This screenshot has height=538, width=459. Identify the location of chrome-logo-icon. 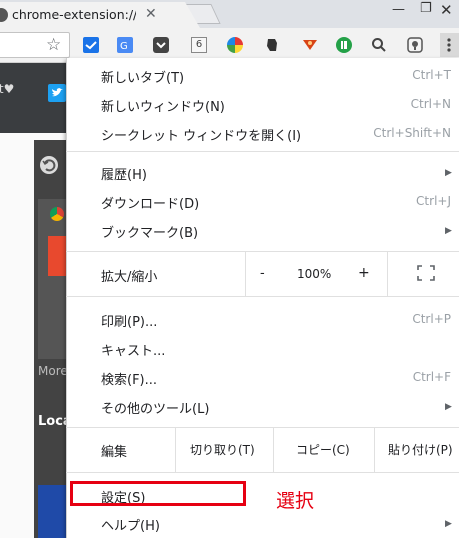
(57, 214).